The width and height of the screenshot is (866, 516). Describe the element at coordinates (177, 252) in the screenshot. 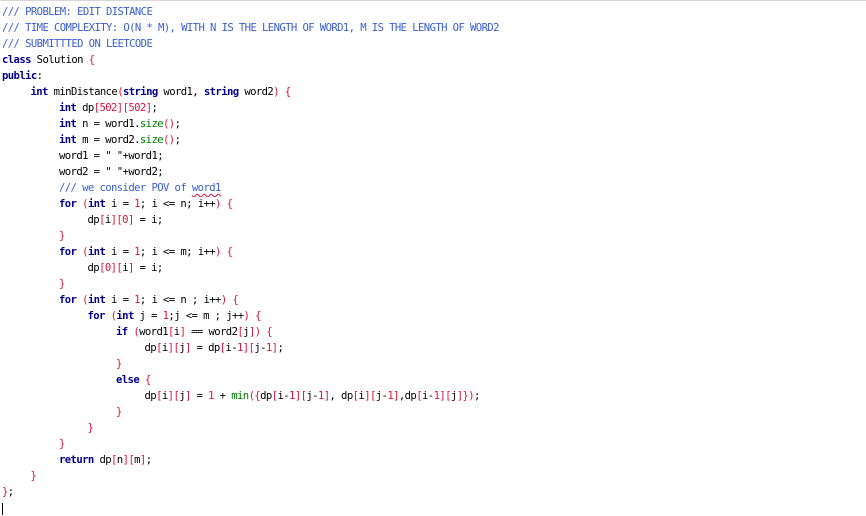

I see `code-text: ; i <= m; i++` at that location.